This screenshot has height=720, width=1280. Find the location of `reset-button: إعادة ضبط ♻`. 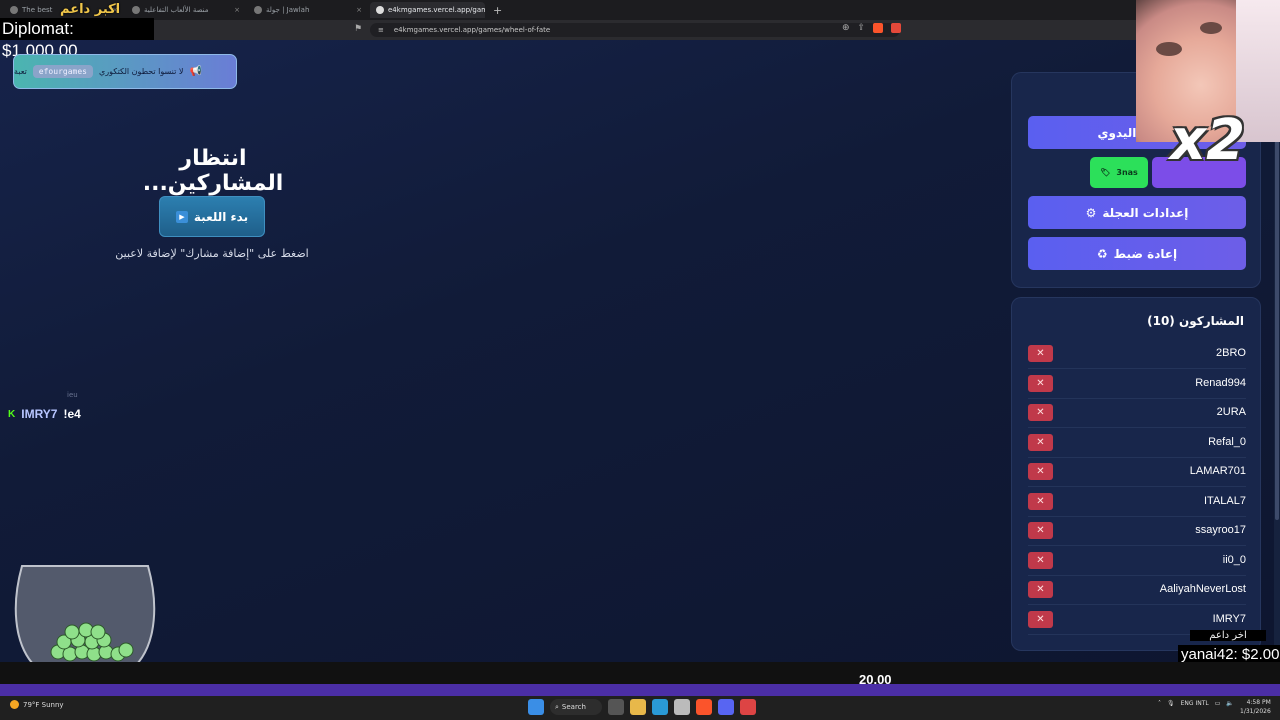

reset-button: إعادة ضبط ♻ is located at coordinates (1137, 253).